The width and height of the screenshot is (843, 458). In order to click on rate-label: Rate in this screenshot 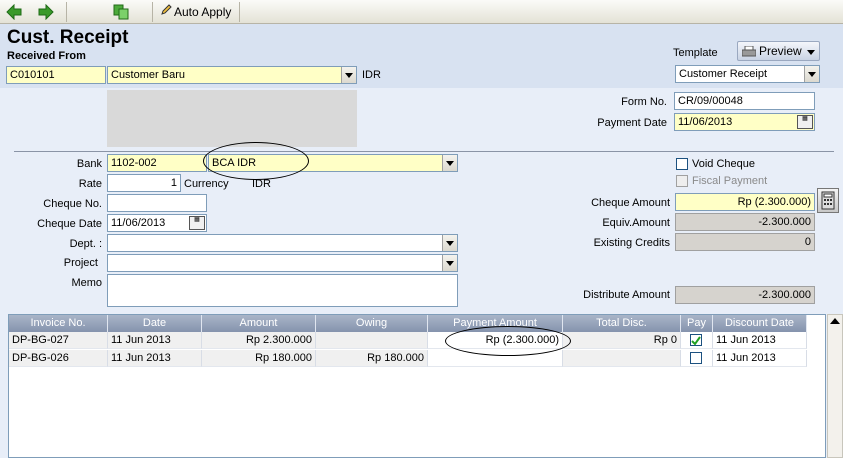, I will do `click(90, 184)`.